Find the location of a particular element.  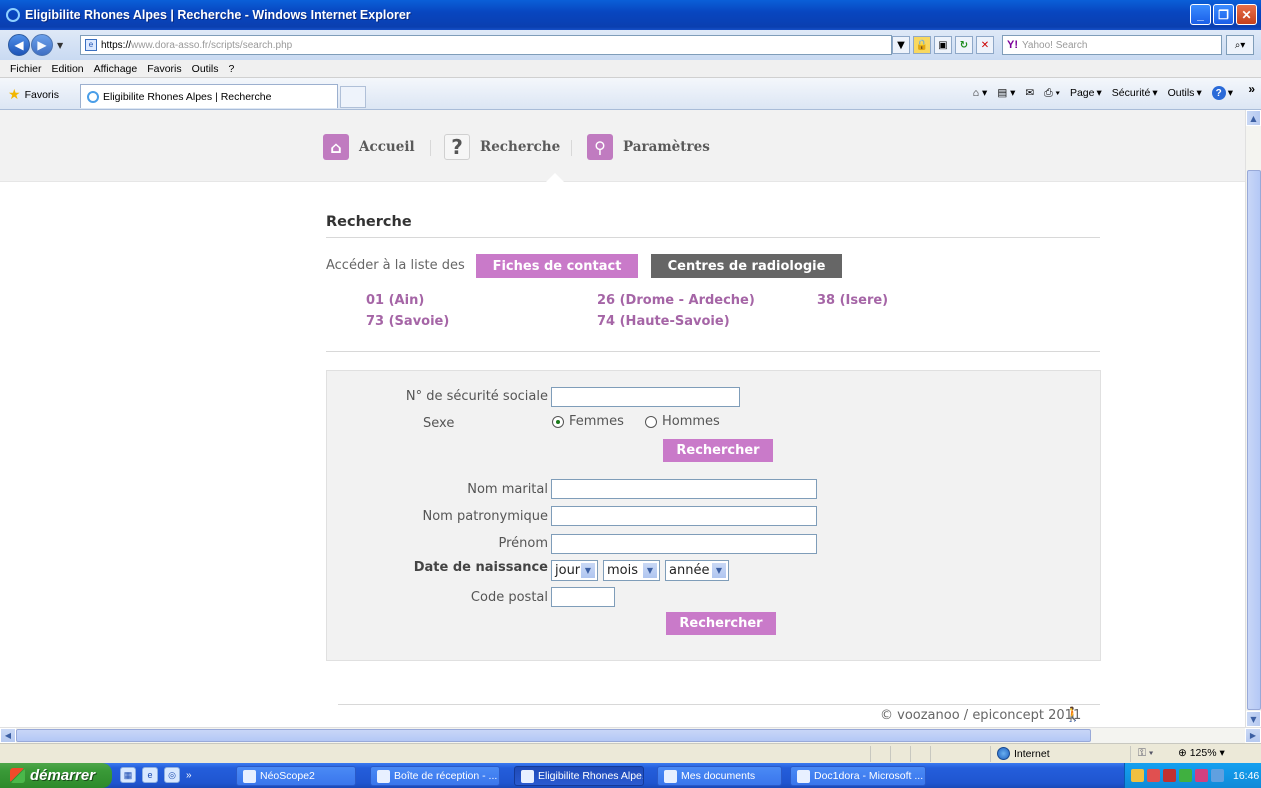

menu-fichier: Fichier is located at coordinates (26, 69).